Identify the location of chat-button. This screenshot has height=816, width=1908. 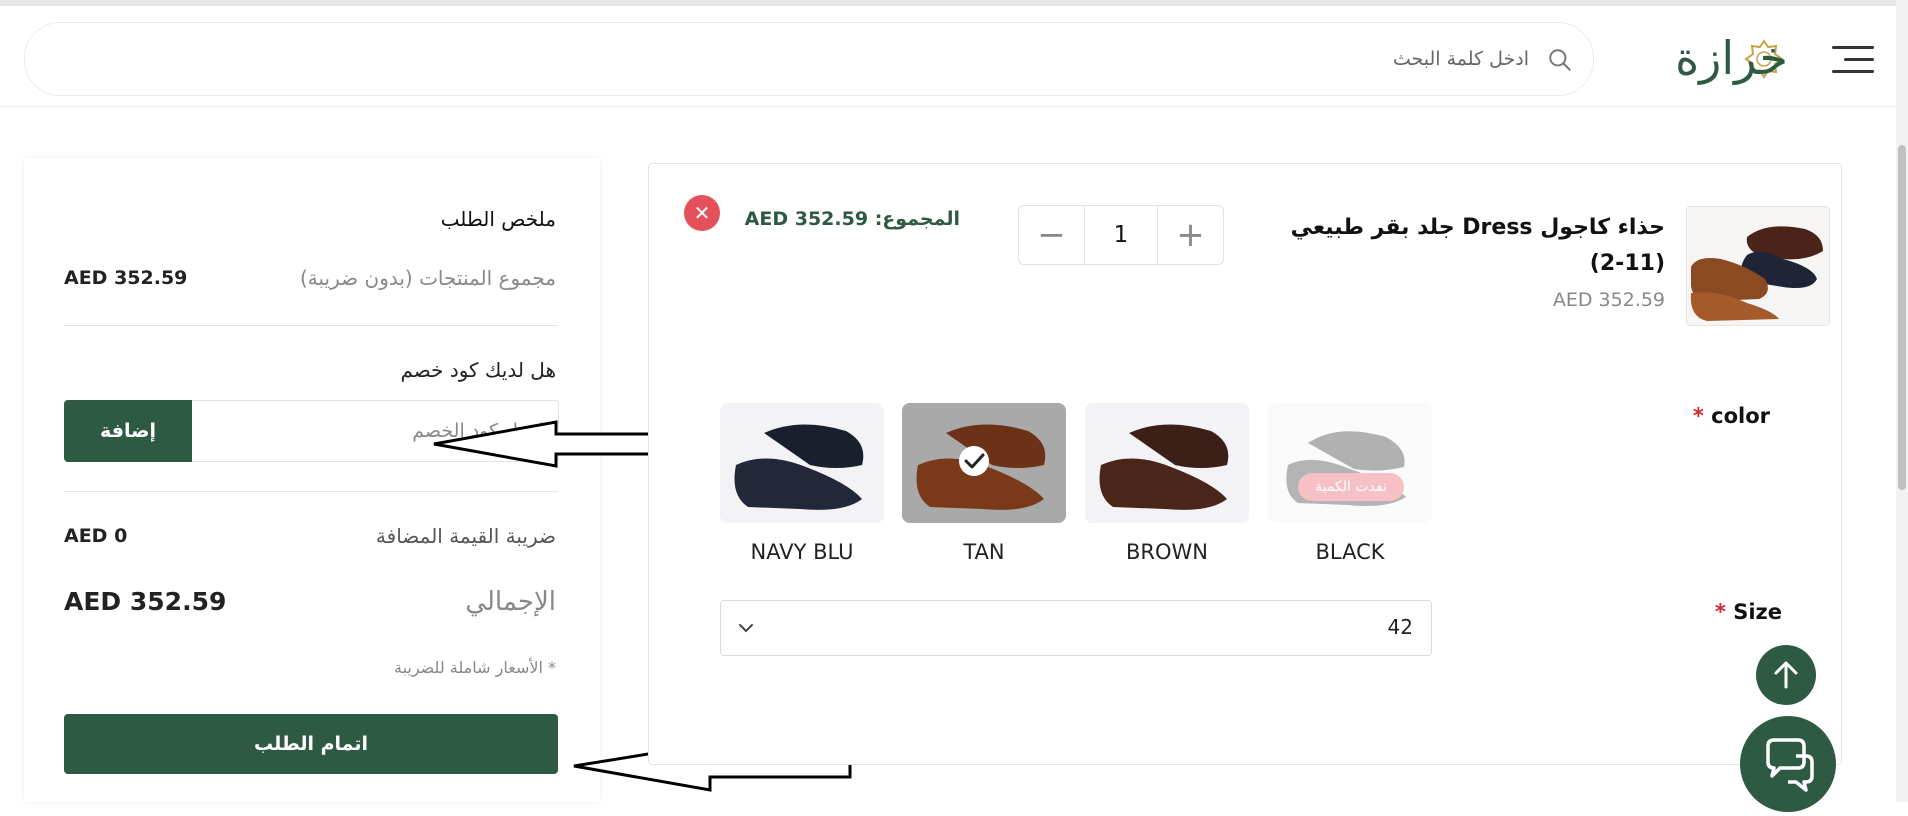
(1788, 764).